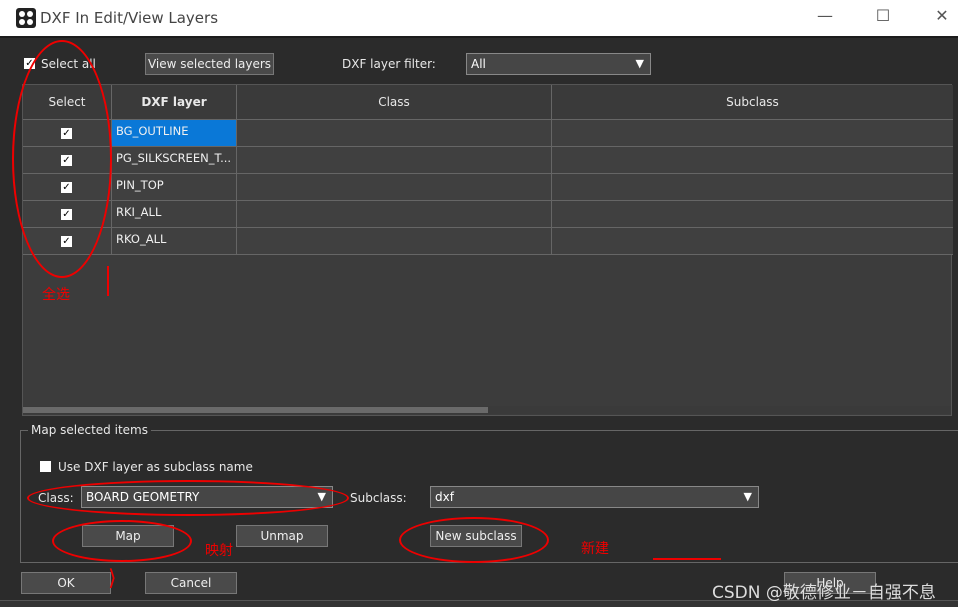 This screenshot has height=607, width=958. What do you see at coordinates (112, 578) in the screenshot?
I see `annotation-arrow: ⟩` at bounding box center [112, 578].